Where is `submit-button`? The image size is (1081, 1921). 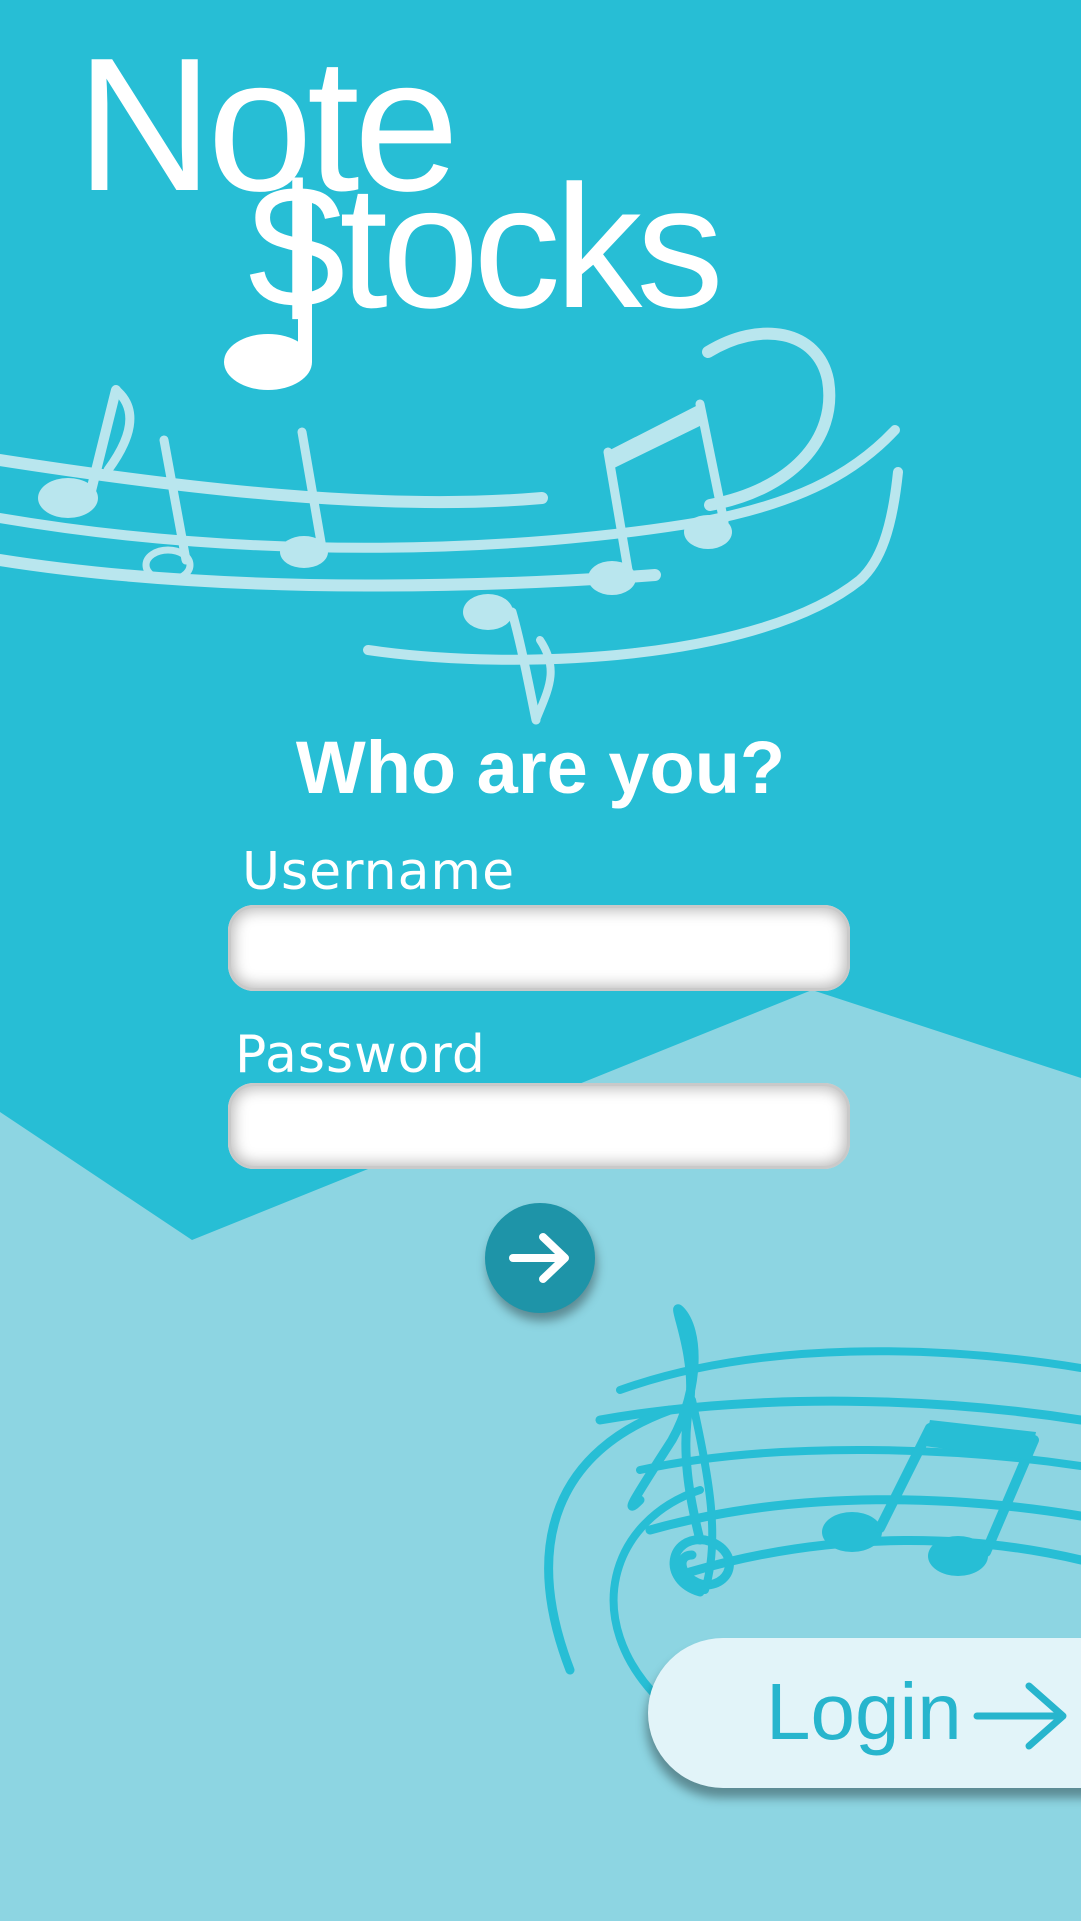
submit-button is located at coordinates (540, 1258).